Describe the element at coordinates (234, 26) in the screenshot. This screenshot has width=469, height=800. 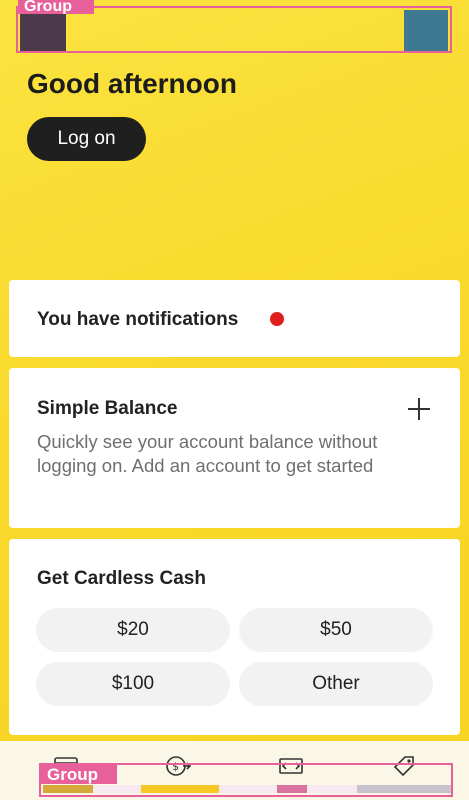
I see `top-annotation-group: Group` at that location.